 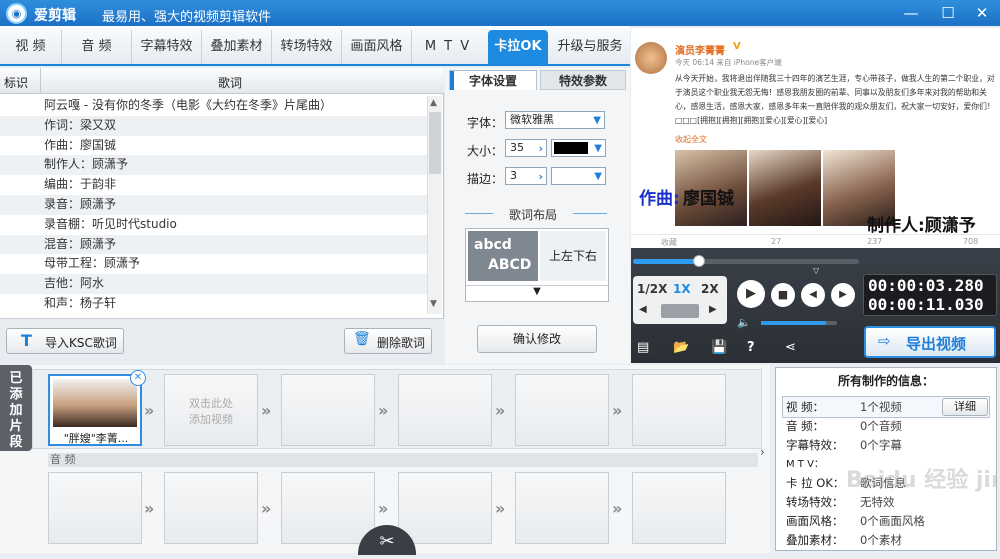 What do you see at coordinates (307, 47) in the screenshot?
I see `tab-transition-effects: 转场特效` at bounding box center [307, 47].